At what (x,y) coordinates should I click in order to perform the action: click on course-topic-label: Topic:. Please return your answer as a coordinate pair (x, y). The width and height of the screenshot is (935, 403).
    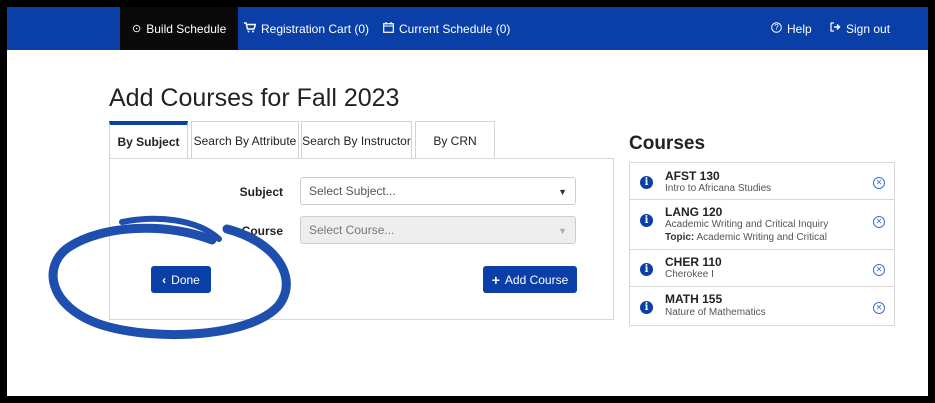
    Looking at the image, I should click on (680, 237).